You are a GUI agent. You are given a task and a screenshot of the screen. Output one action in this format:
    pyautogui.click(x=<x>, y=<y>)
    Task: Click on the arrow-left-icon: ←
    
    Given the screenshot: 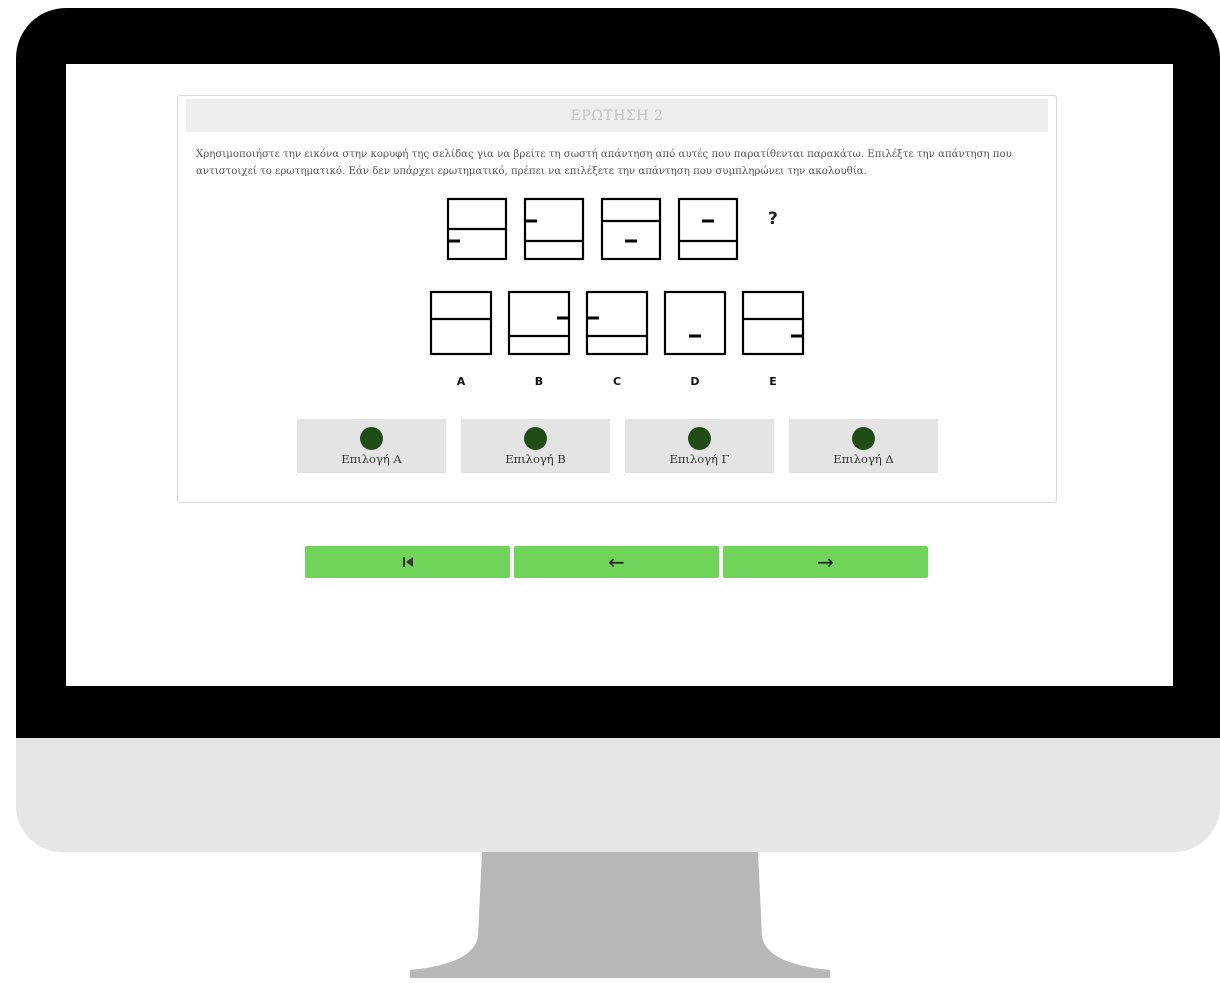 What is the action you would take?
    pyautogui.click(x=616, y=562)
    